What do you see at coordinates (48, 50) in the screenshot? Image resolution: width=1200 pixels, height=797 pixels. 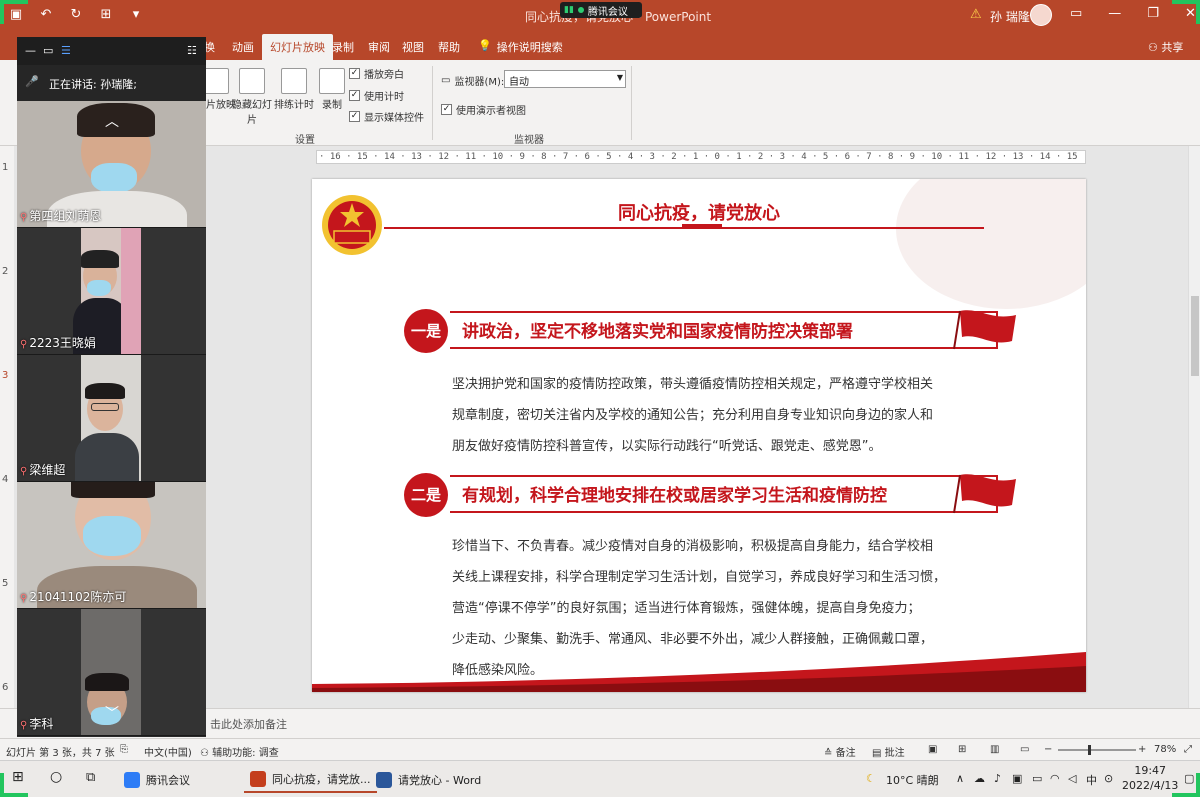 I see `window-layout-icon: ▭` at bounding box center [48, 50].